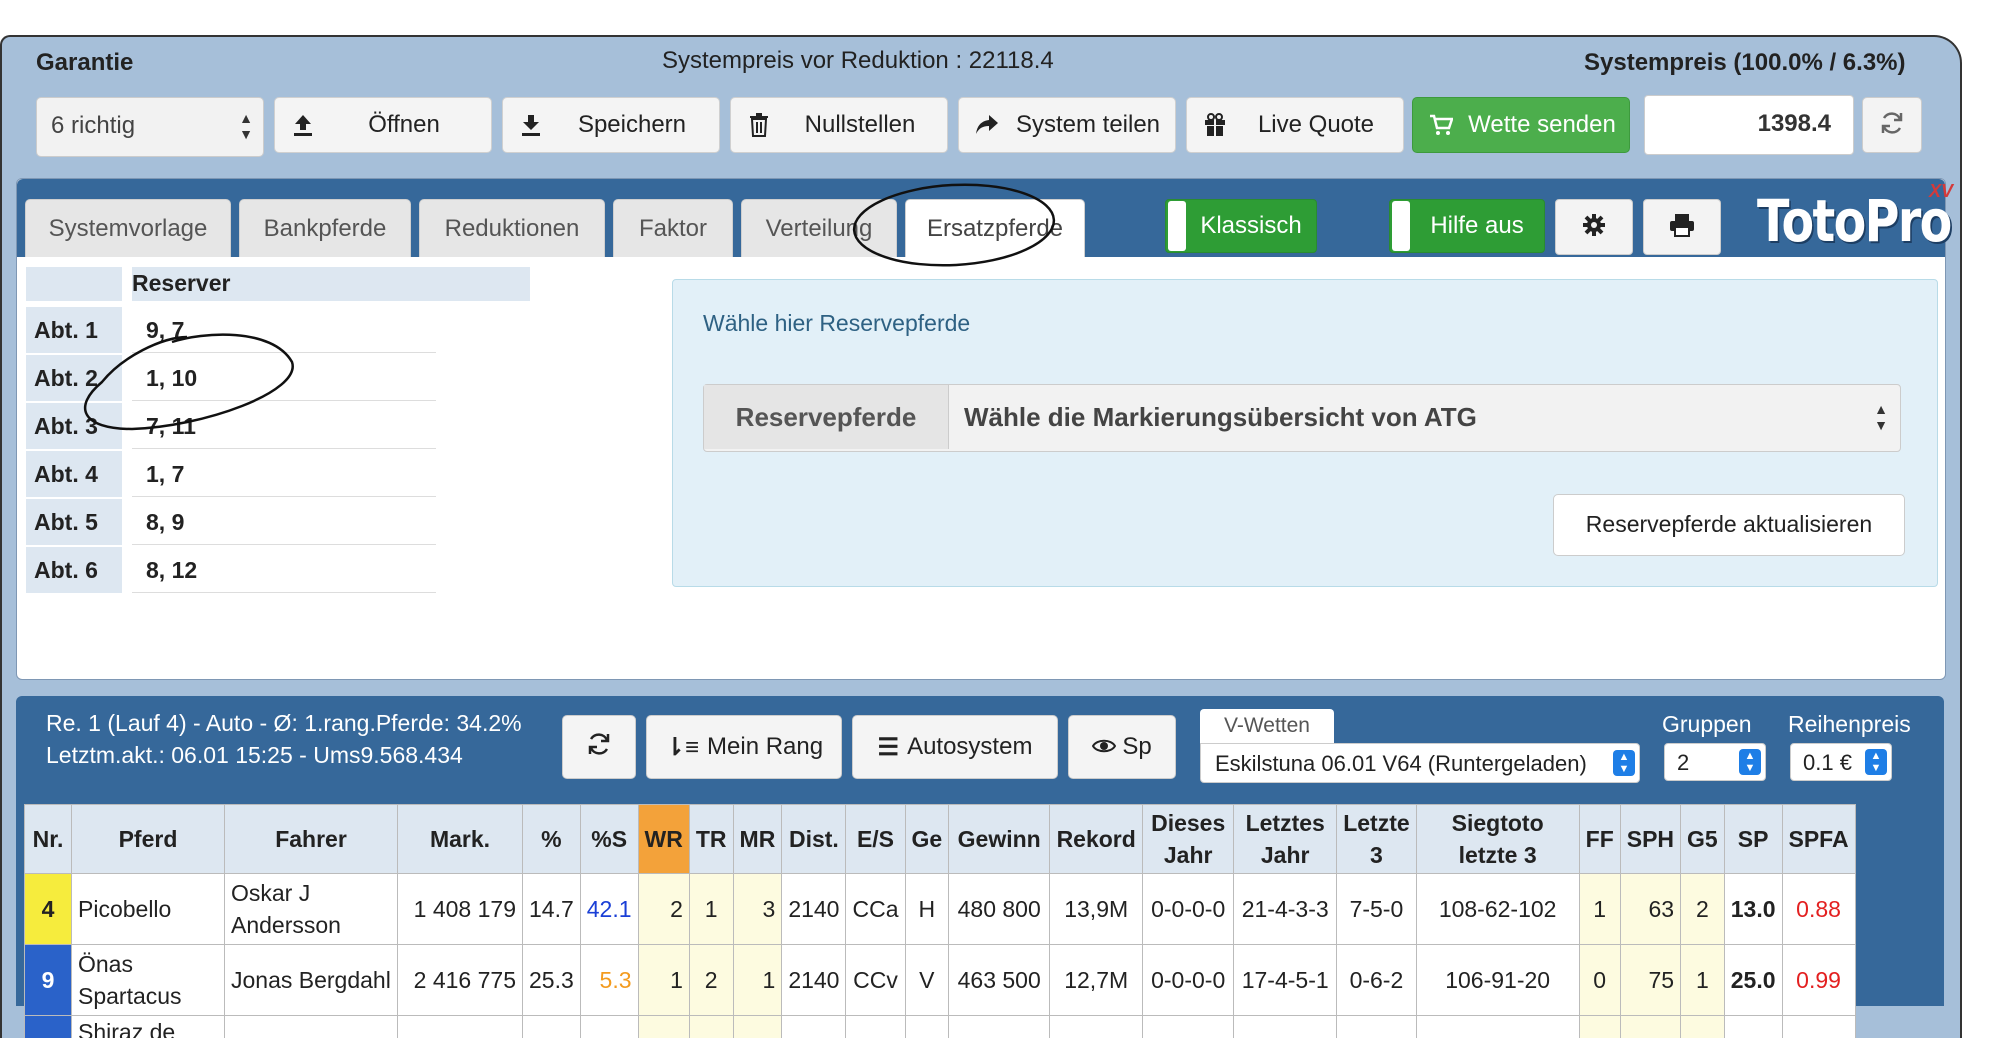  Describe the element at coordinates (460, 909) in the screenshot. I see `cell-mark: 1 408 179` at that location.